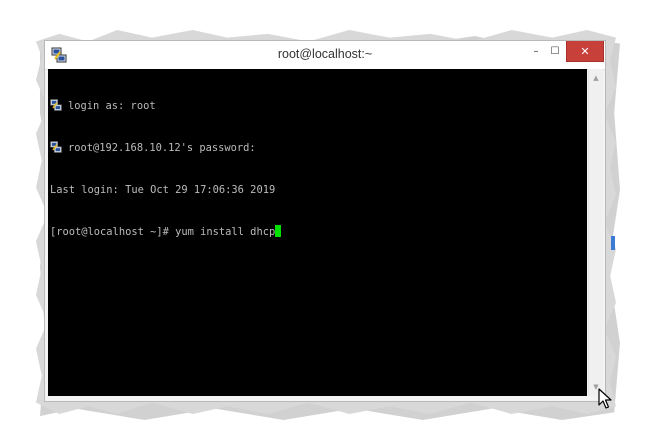  I want to click on maximize-button: ☐, so click(555, 51).